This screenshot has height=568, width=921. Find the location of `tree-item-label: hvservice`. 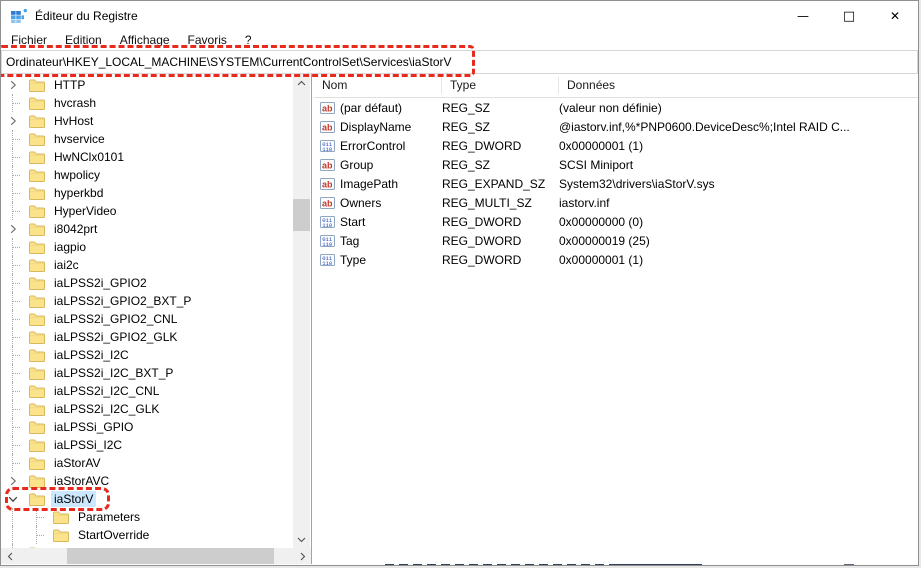

tree-item-label: hvservice is located at coordinates (79, 139).